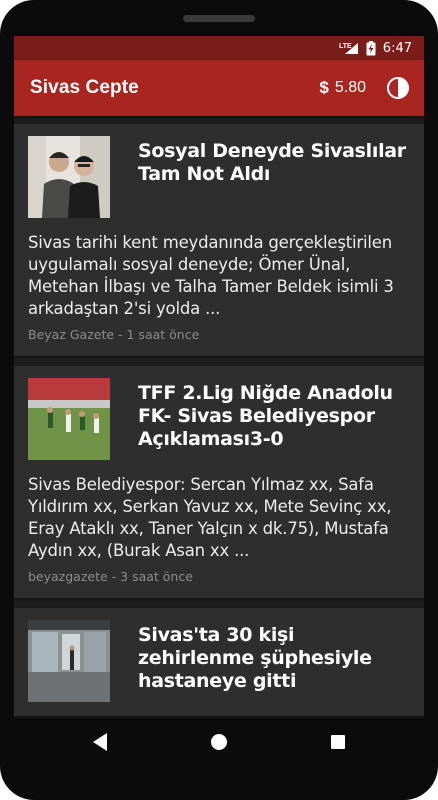 The height and width of the screenshot is (800, 438). I want to click on status-time: 6:47, so click(397, 48).